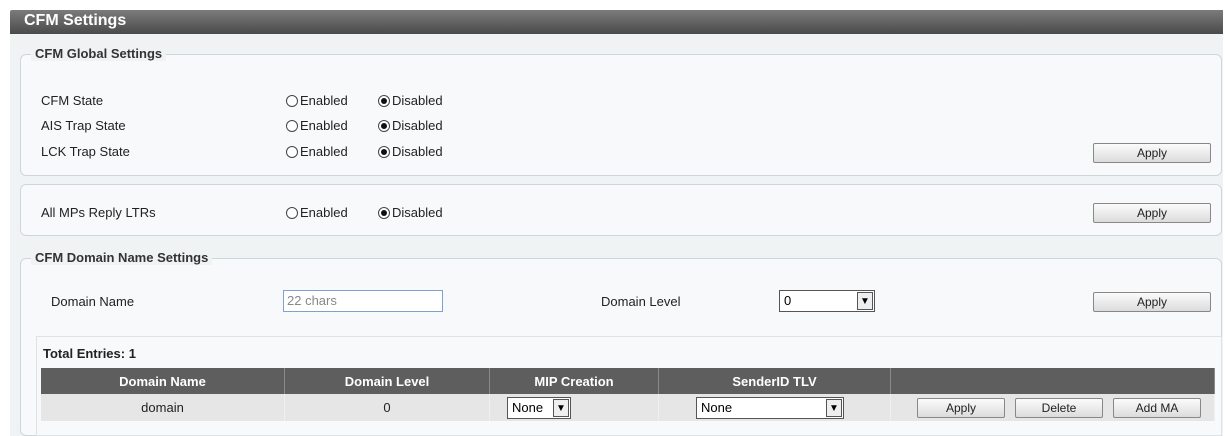 The image size is (1225, 436). Describe the element at coordinates (75, 20) in the screenshot. I see `page-title: CFM Settings` at that location.